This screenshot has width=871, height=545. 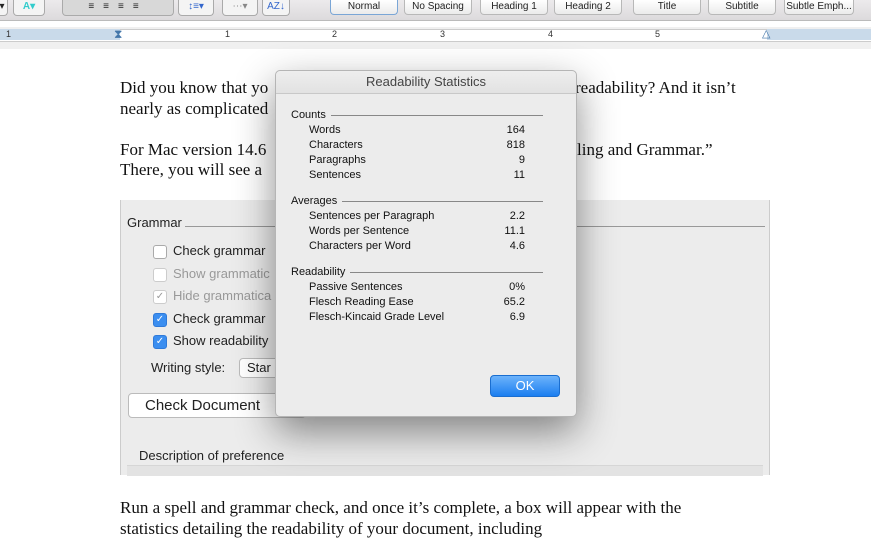 I want to click on readability-section-heading: Readability, so click(x=417, y=272).